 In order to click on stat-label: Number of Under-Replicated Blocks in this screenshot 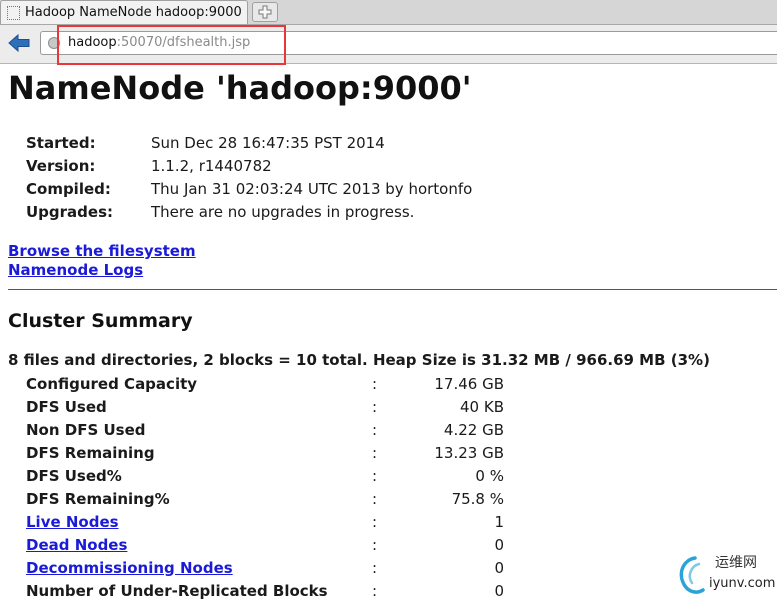, I will do `click(177, 590)`.